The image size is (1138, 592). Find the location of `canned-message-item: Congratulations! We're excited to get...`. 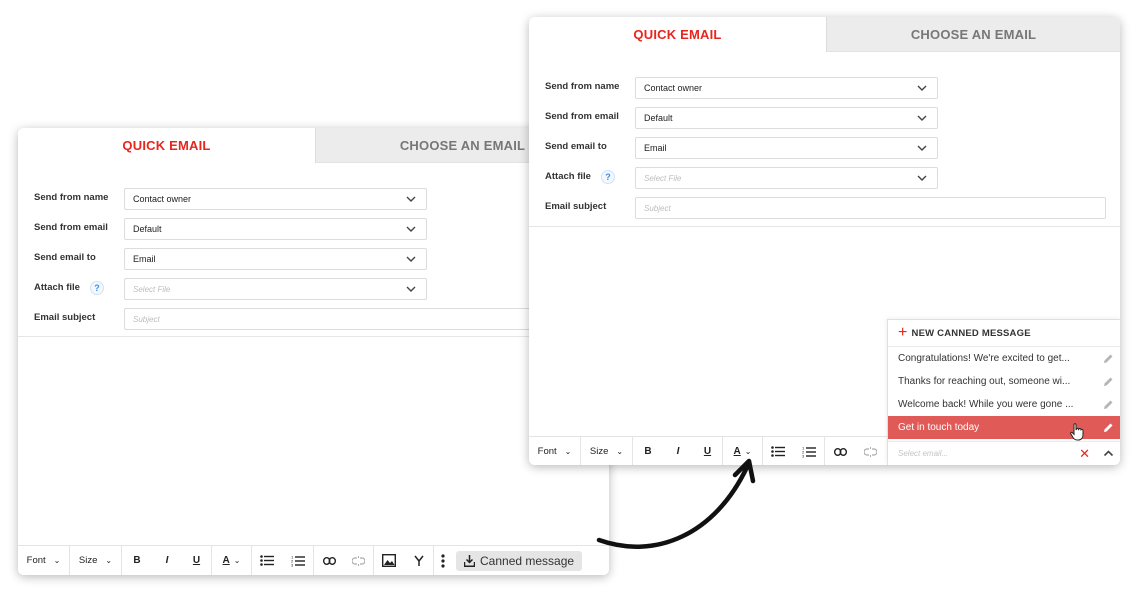

canned-message-item: Congratulations! We're excited to get... is located at coordinates (1004, 358).